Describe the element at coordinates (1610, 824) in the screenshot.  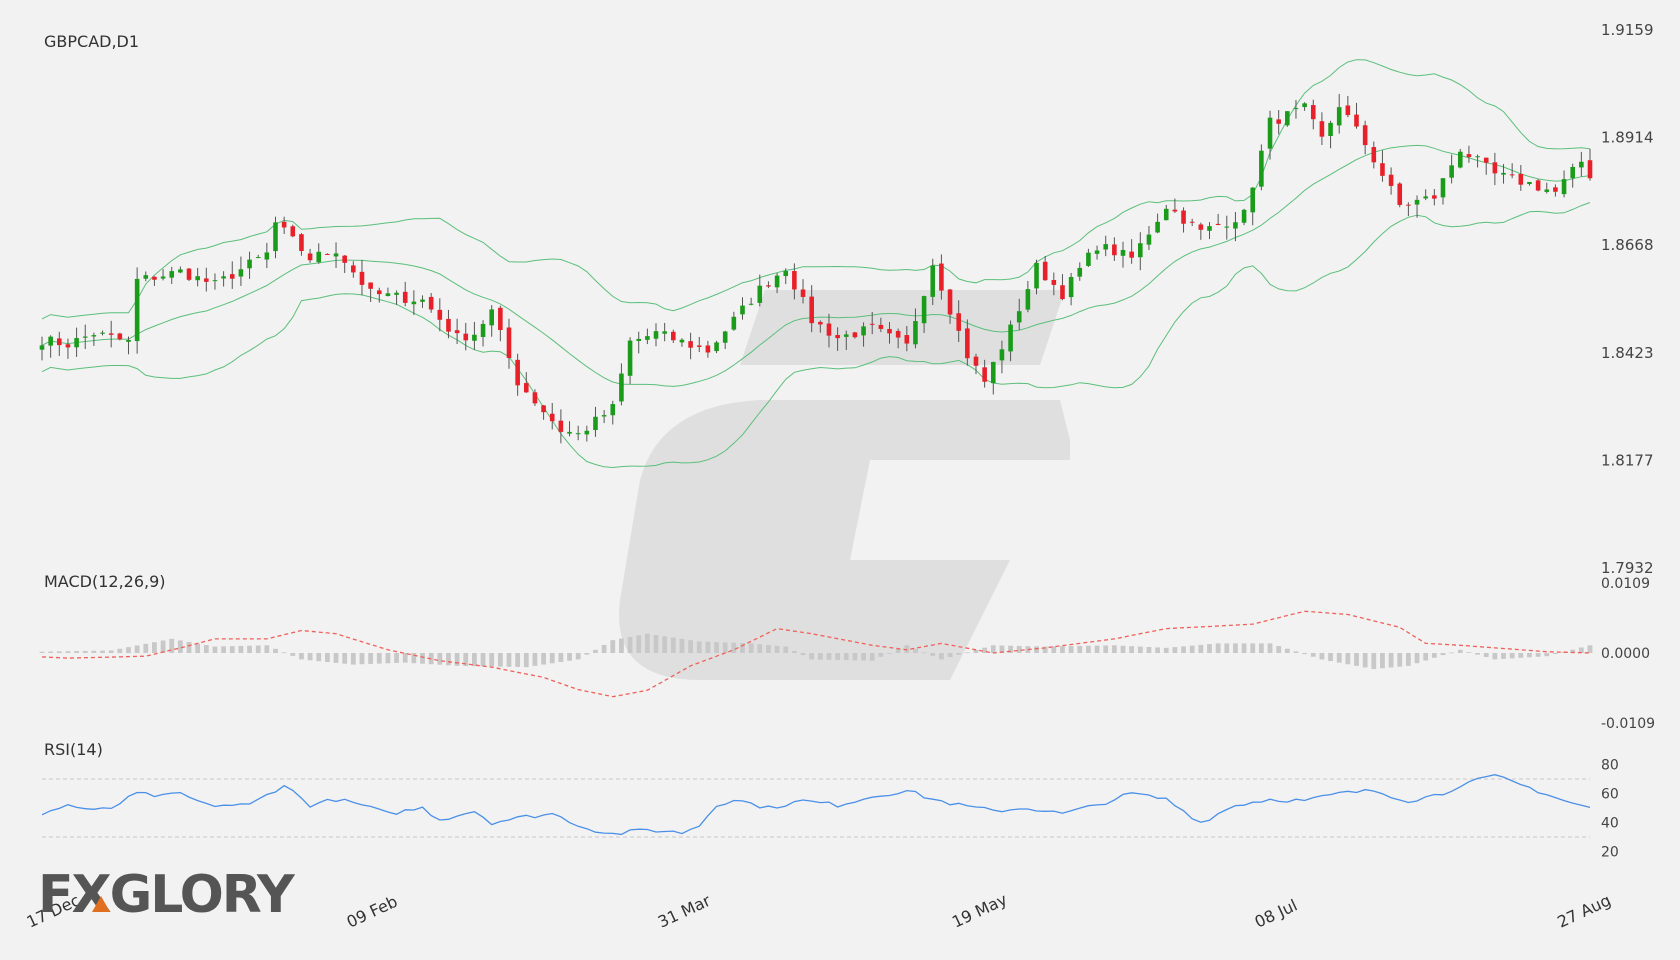
I see `rsi-y-tick-label: 40` at that location.